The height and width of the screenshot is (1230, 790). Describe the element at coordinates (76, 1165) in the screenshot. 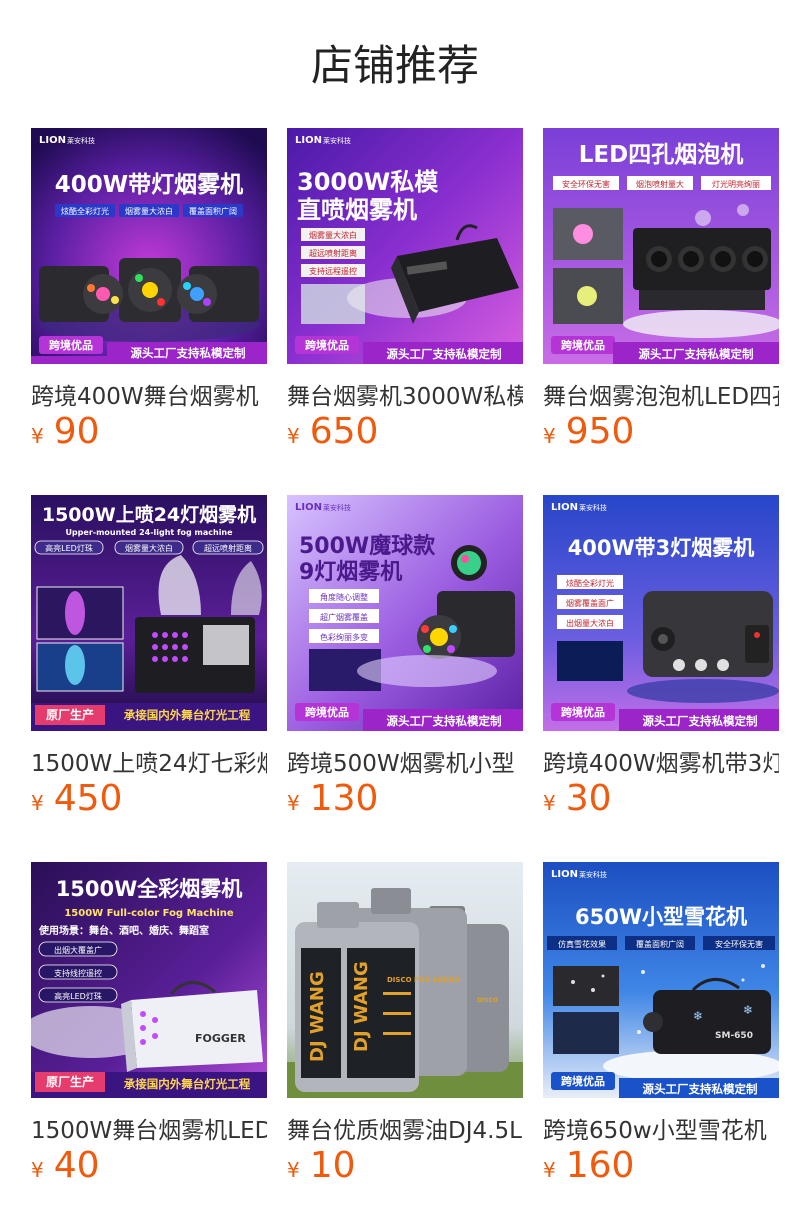

I see `price-value: 40` at that location.